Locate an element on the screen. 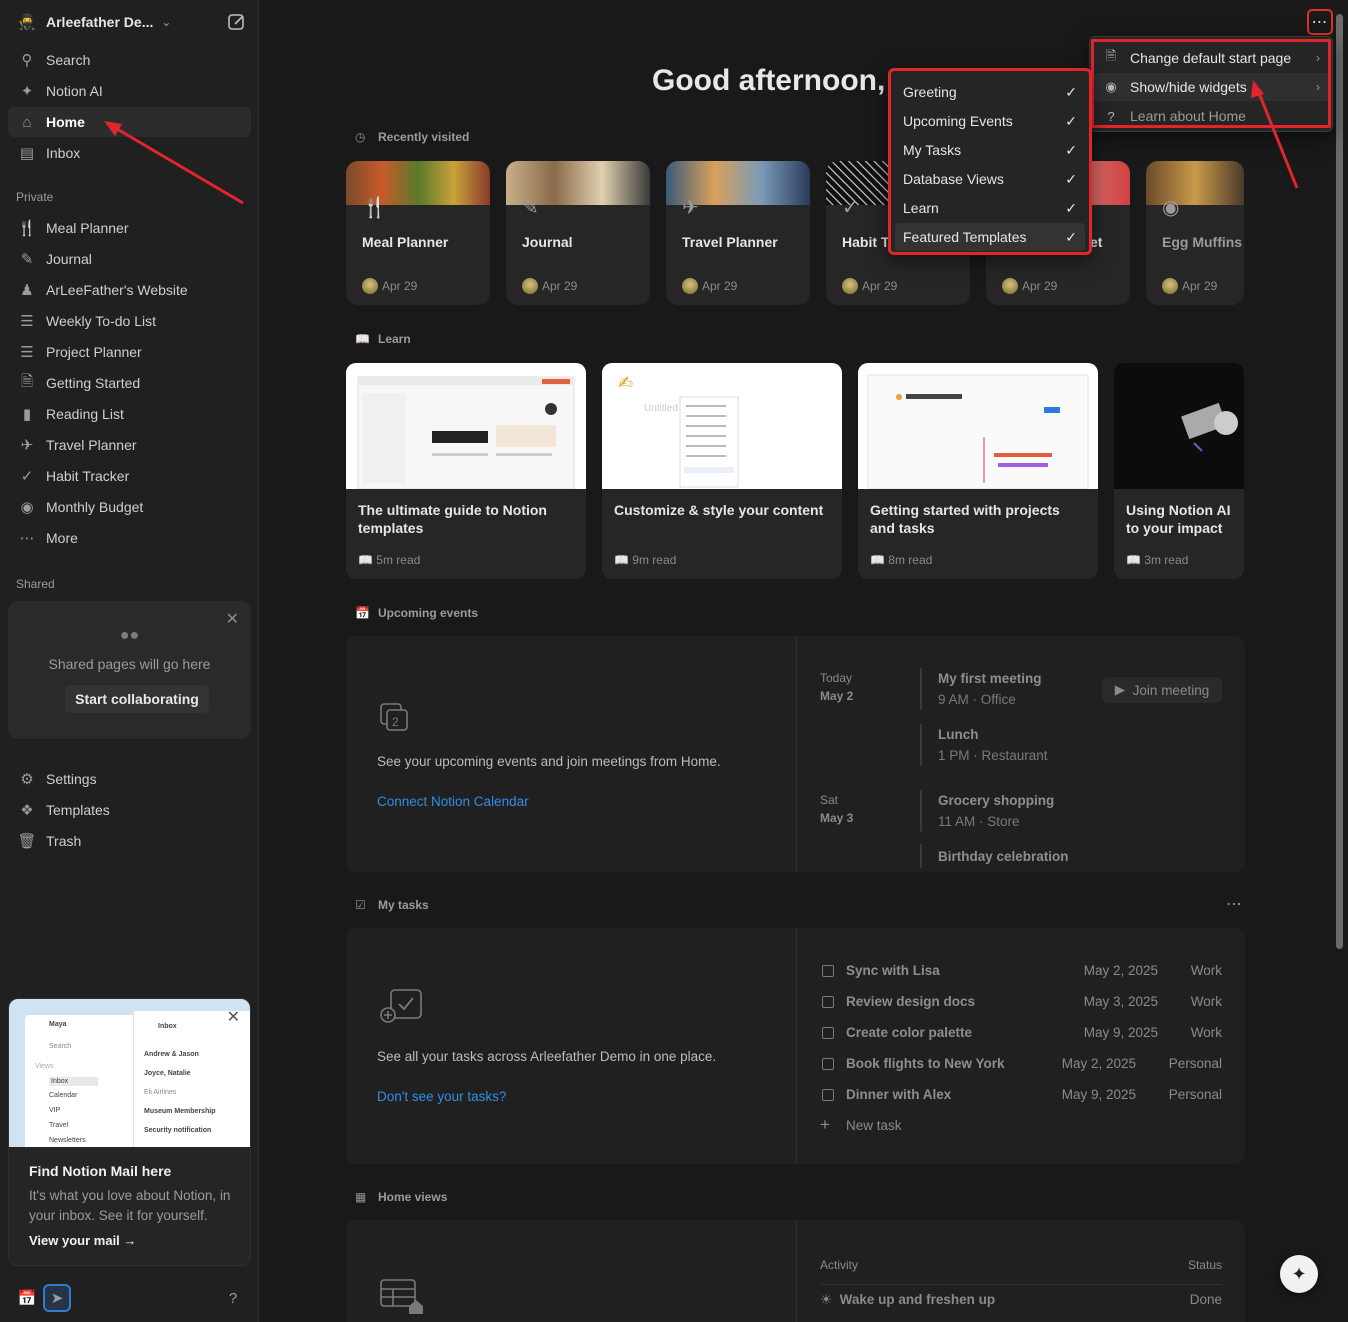 The image size is (1348, 1322). menu-item-show-hide-widgets: ◉ Show/hide widgets › is located at coordinates (1212, 87).